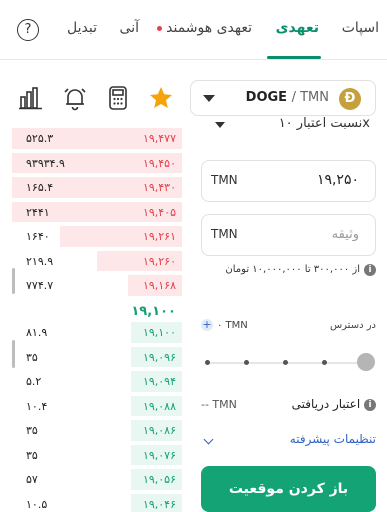 The height and width of the screenshot is (512, 387). What do you see at coordinates (337, 180) in the screenshot?
I see `price-value: ۱۹,۲۵۰` at bounding box center [337, 180].